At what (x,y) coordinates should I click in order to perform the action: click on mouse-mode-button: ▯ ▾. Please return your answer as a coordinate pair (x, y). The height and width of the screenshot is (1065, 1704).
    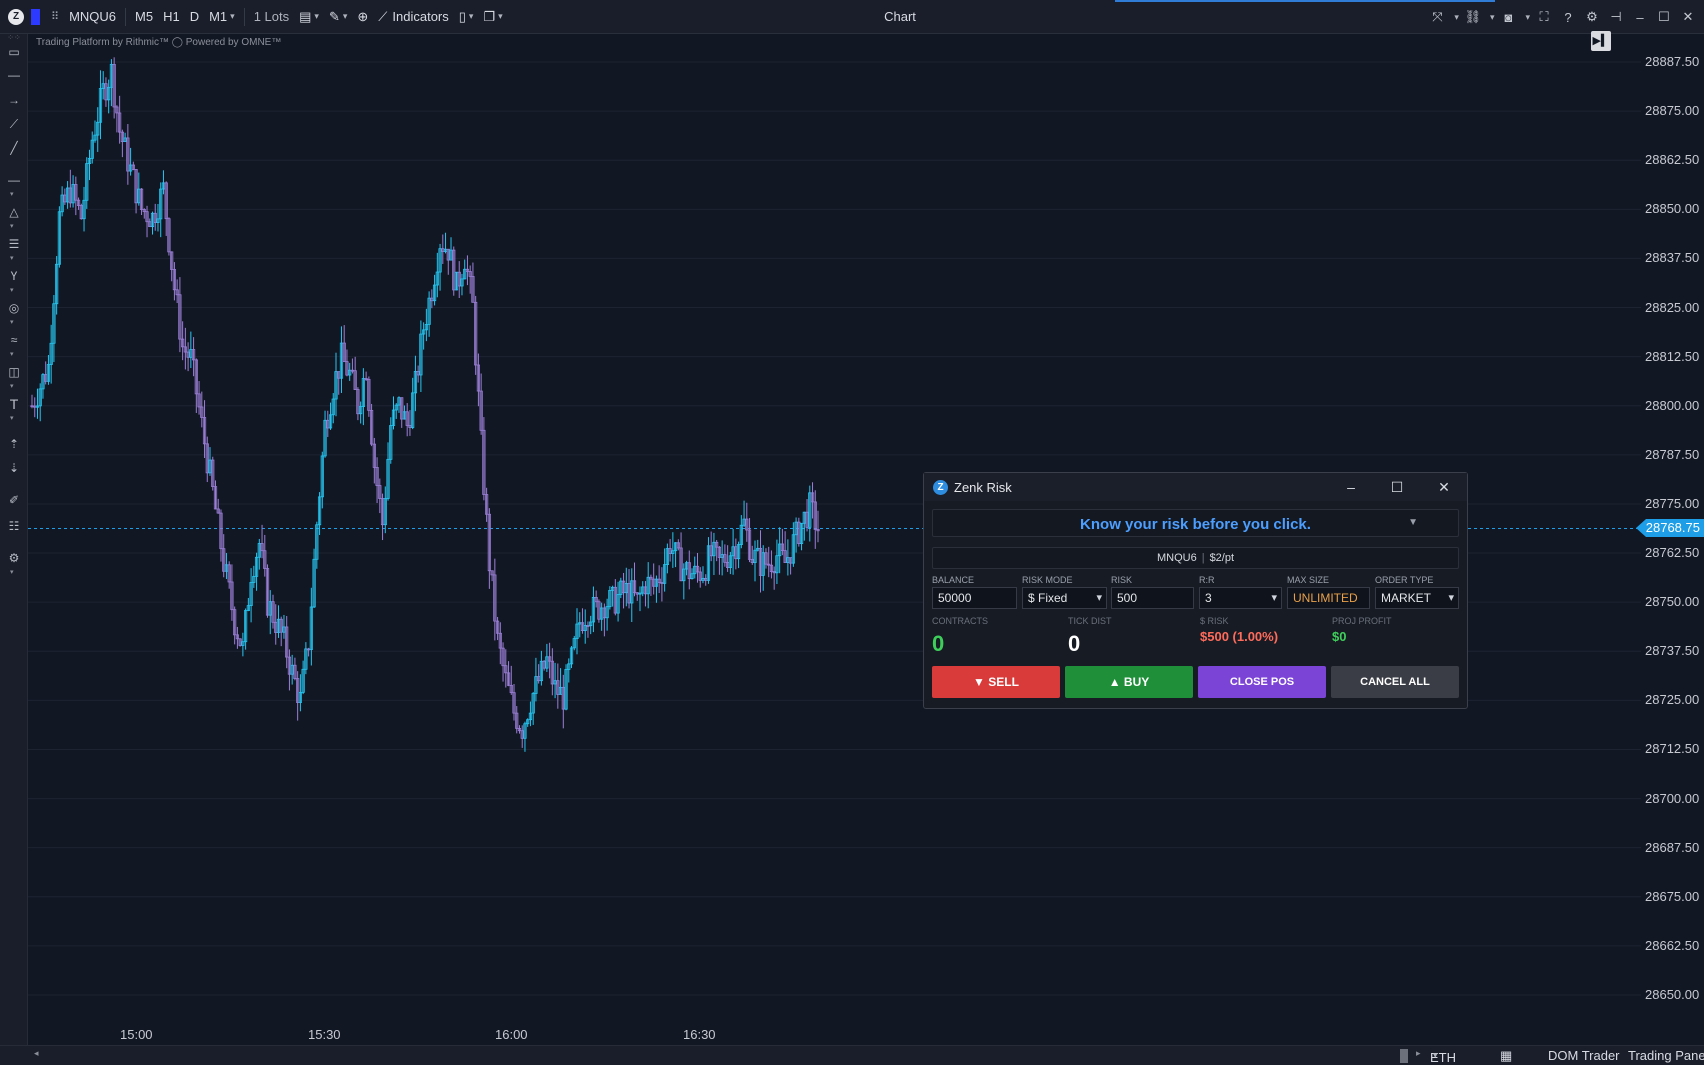
    Looking at the image, I should click on (466, 17).